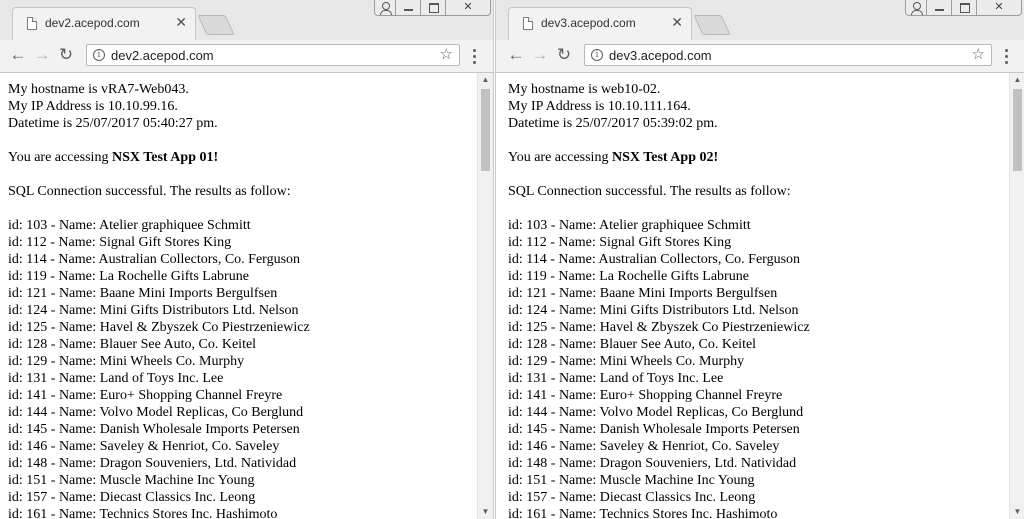  I want to click on url-text: dev3.acepod.com, so click(660, 55).